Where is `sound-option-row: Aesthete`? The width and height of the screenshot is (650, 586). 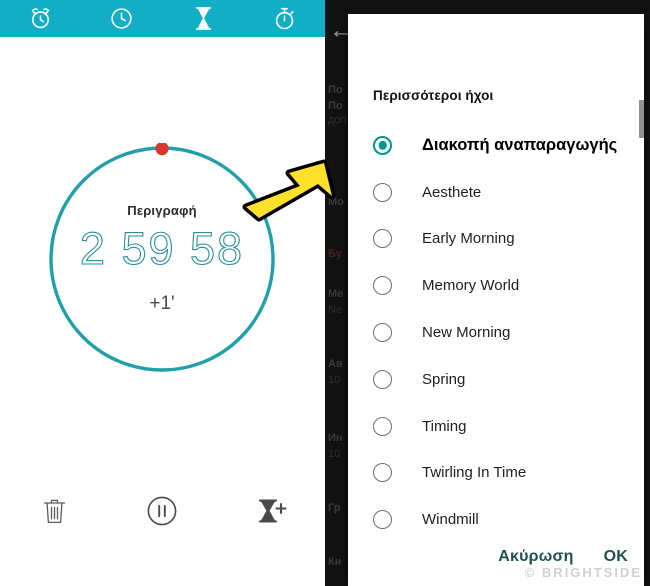
sound-option-row: Aesthete is located at coordinates (496, 192).